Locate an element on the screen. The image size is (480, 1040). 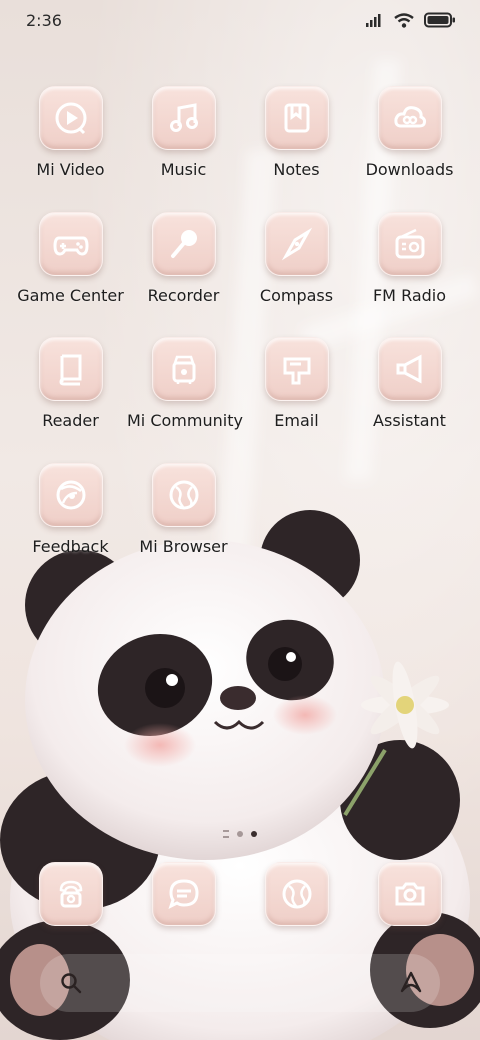
dock-camera is located at coordinates (409, 894).